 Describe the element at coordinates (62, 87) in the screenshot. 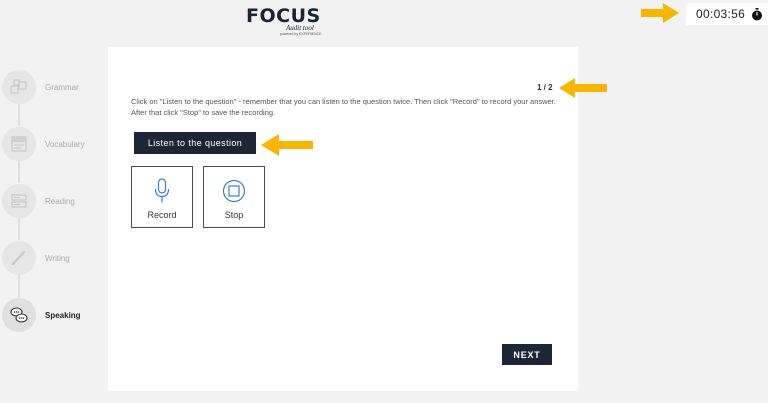

I see `sidebar-item-label: Grammar` at that location.